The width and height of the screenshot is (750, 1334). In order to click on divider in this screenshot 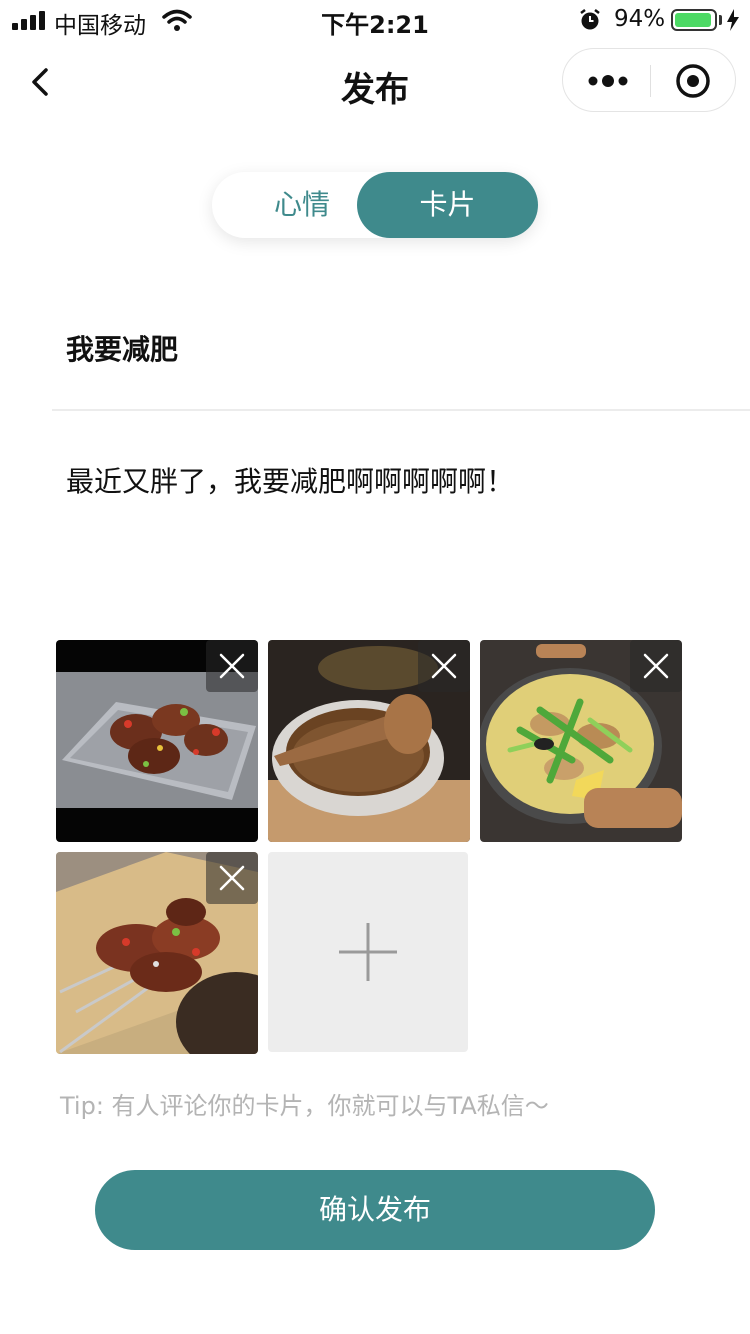, I will do `click(401, 410)`.